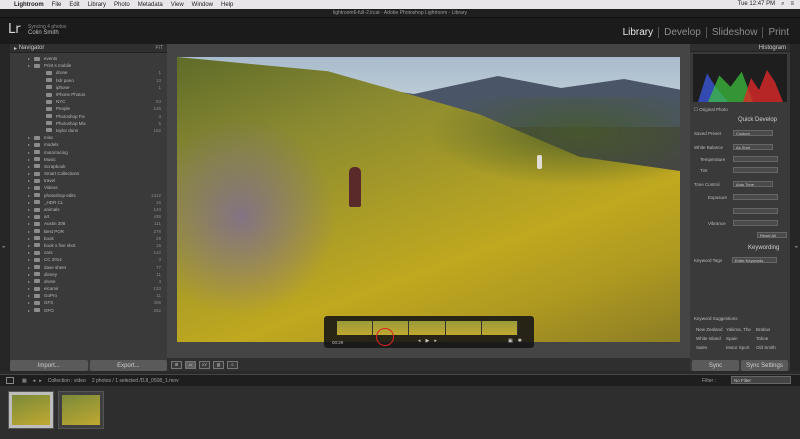  Describe the element at coordinates (792, 4) in the screenshot. I see `menu-list-icon: ≡` at that location.